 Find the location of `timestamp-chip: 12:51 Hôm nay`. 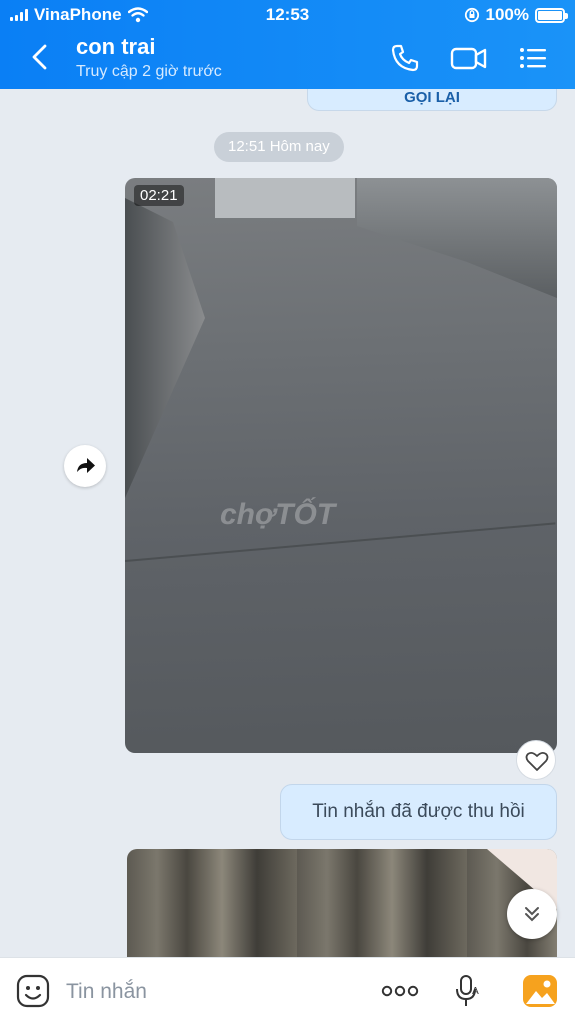

timestamp-chip: 12:51 Hôm nay is located at coordinates (279, 147).